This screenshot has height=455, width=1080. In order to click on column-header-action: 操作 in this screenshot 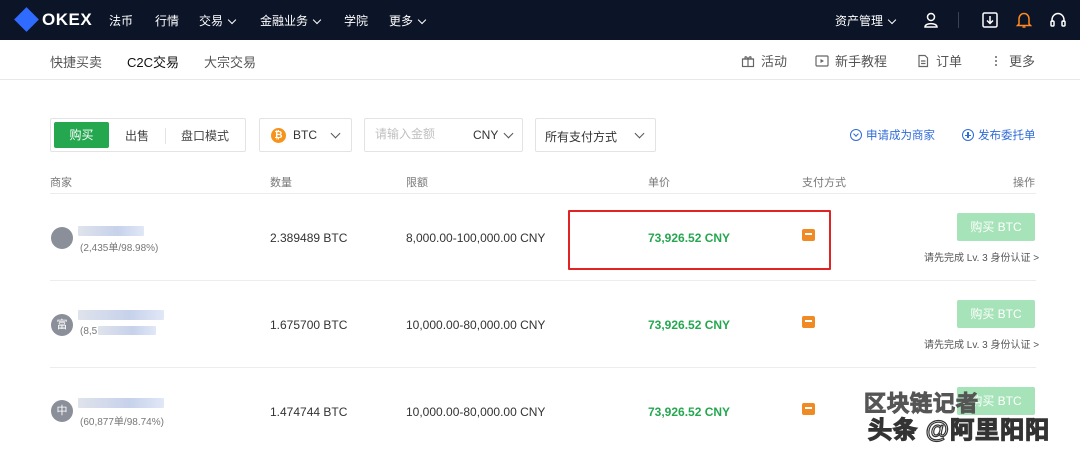, I will do `click(1024, 183)`.